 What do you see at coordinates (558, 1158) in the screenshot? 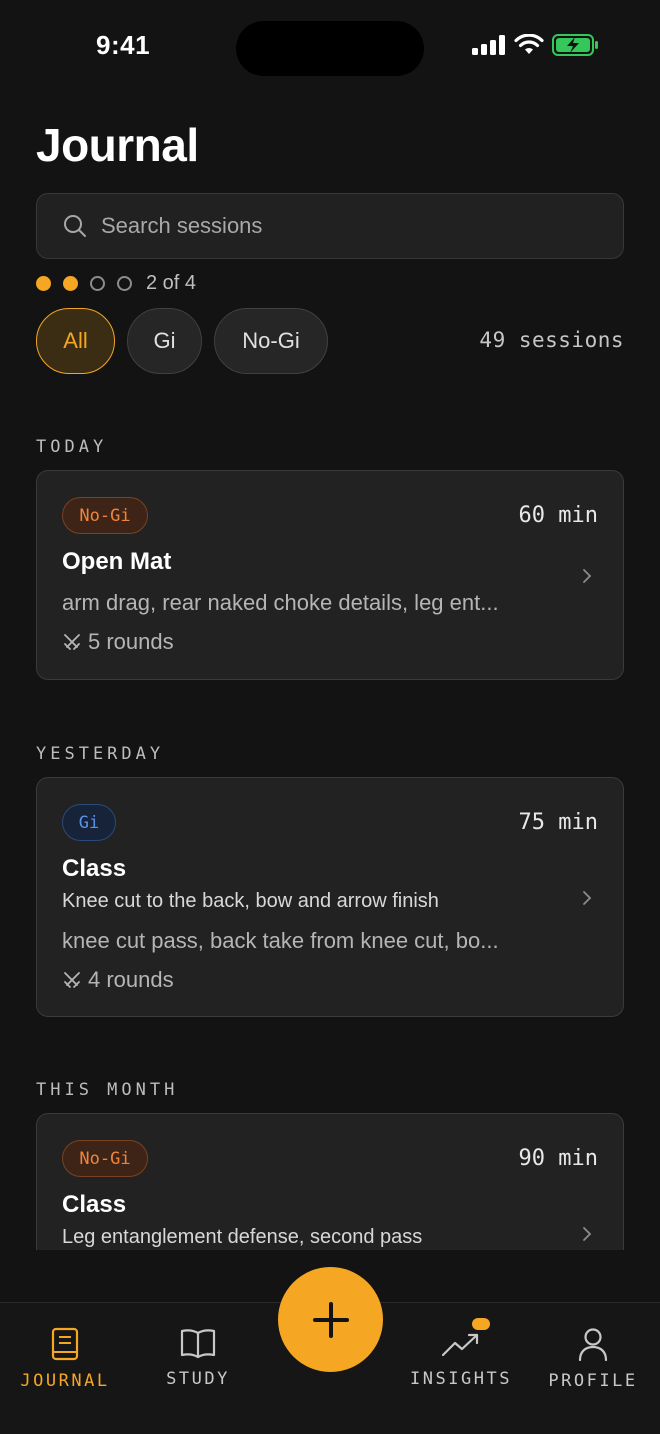
I see `session-duration: 90 min` at bounding box center [558, 1158].